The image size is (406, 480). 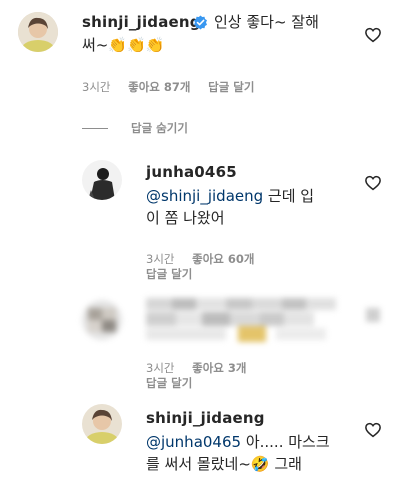 What do you see at coordinates (141, 22) in the screenshot?
I see `comment-username: shinji_jidaeng` at bounding box center [141, 22].